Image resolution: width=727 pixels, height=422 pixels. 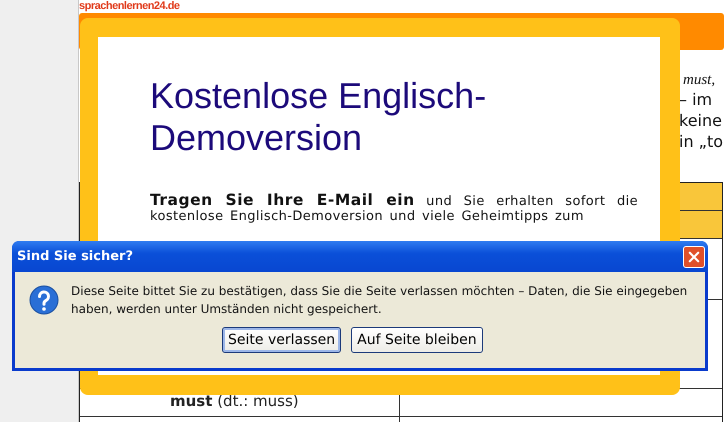 I want to click on popup-intro: Tragen Sie Ihre E-Mail ein und Sie erhalten sofort die kostenlose Englisch-Demoversion und viele Geheimtipps zum, so click(x=394, y=208).